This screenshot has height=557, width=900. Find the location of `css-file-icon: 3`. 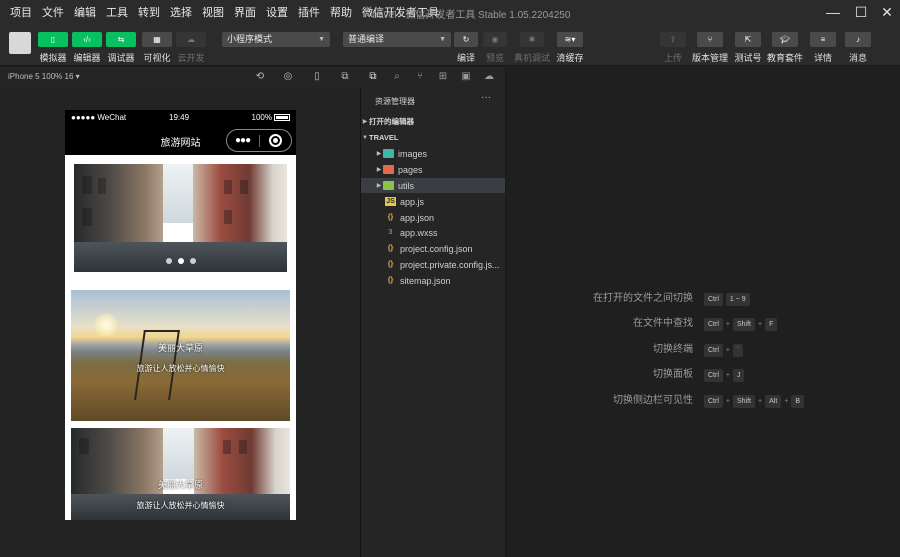

css-file-icon: 3 is located at coordinates (390, 232).